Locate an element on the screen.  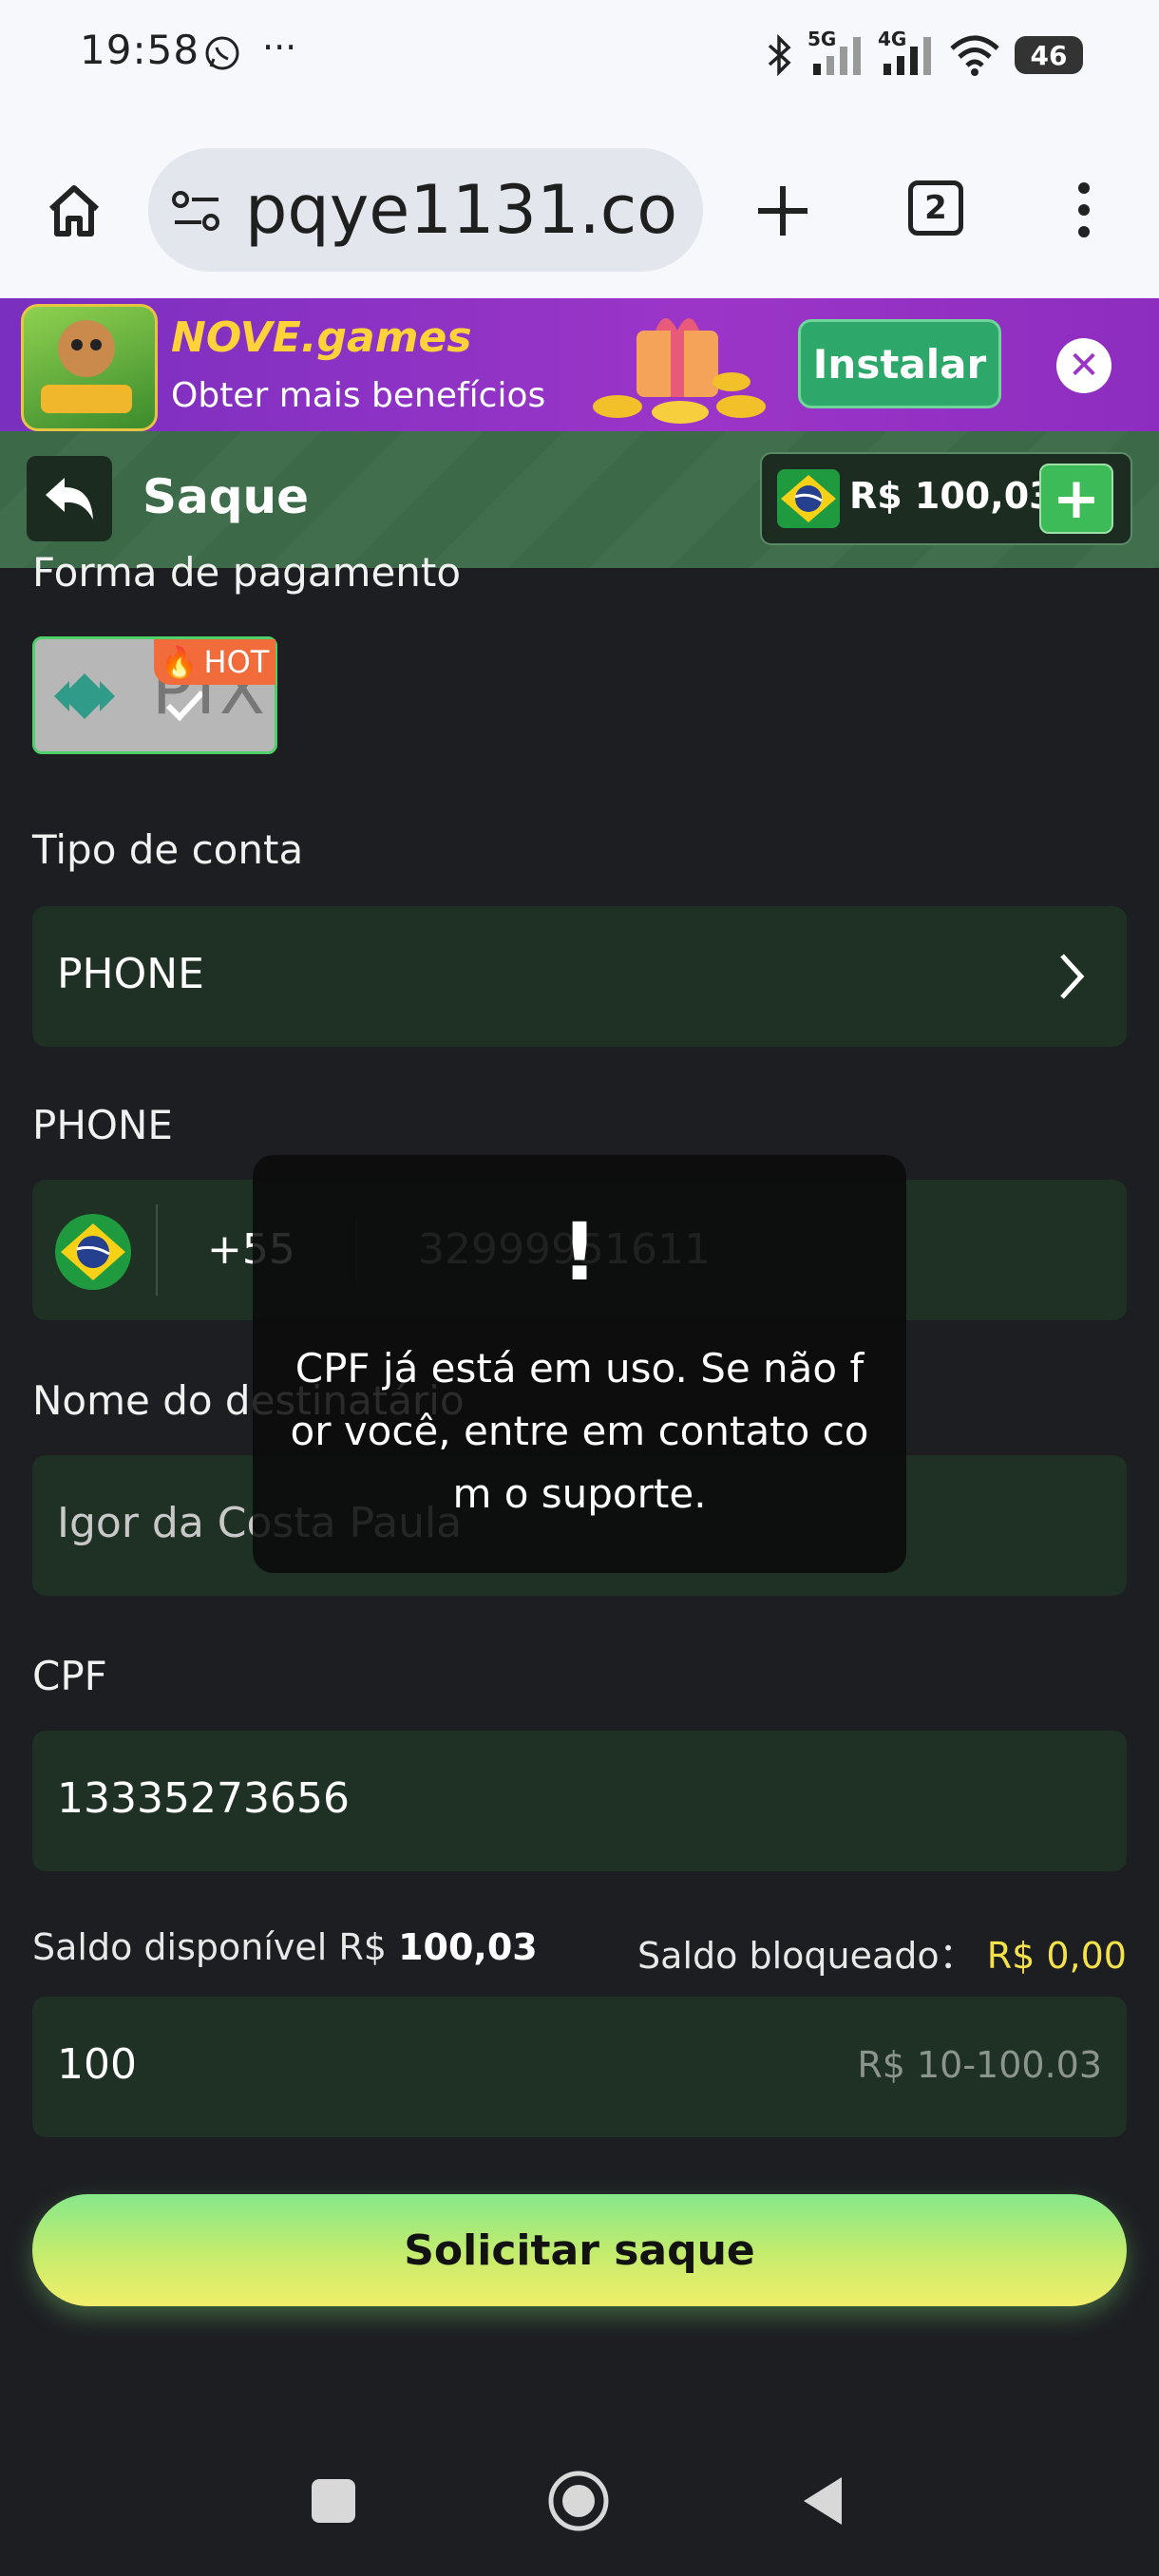
blocked-balance-value: R$ 0,00 is located at coordinates (1056, 1956).